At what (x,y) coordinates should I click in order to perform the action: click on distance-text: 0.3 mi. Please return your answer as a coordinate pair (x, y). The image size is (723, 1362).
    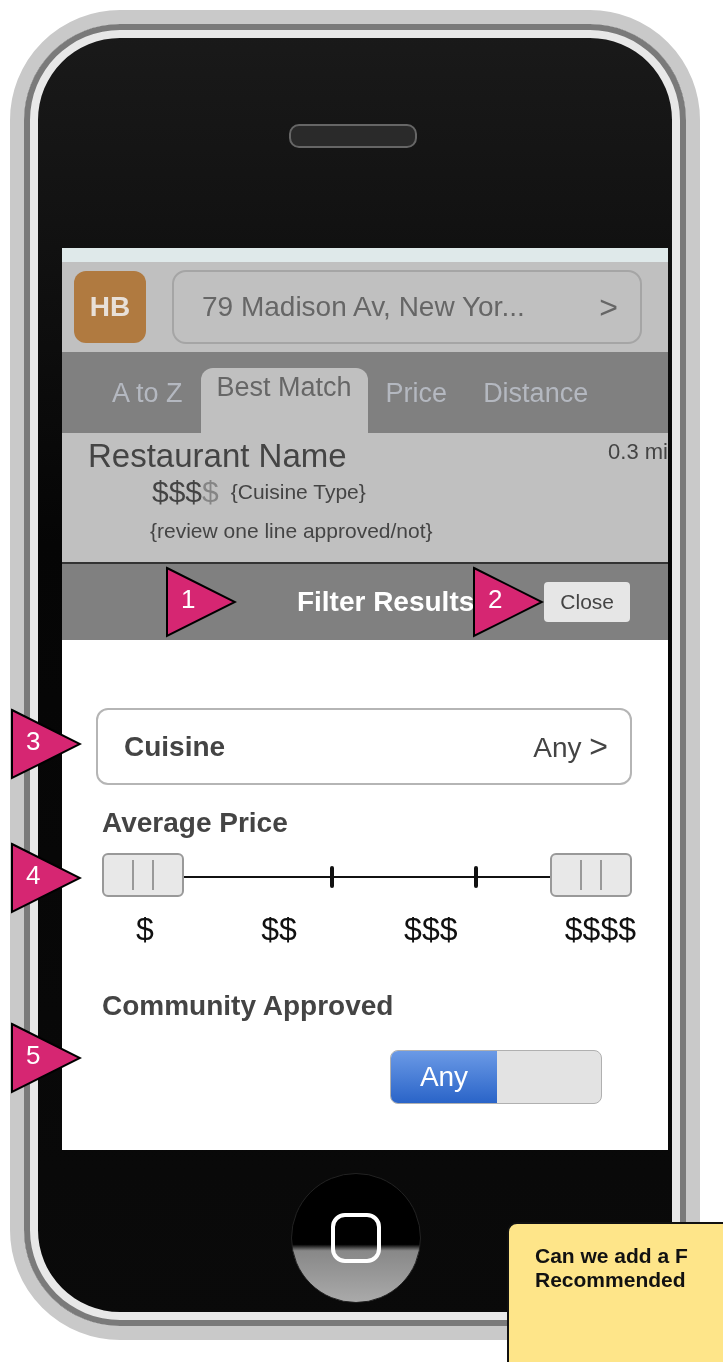
    Looking at the image, I should click on (638, 451).